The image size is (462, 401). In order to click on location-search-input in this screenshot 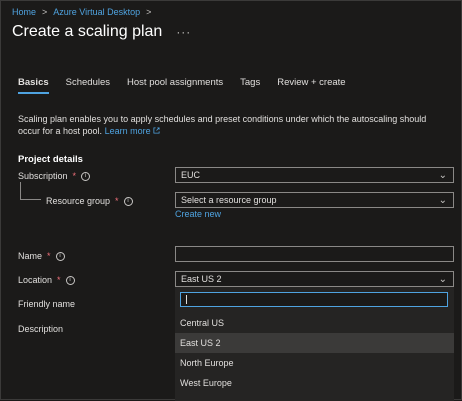, I will do `click(314, 299)`.